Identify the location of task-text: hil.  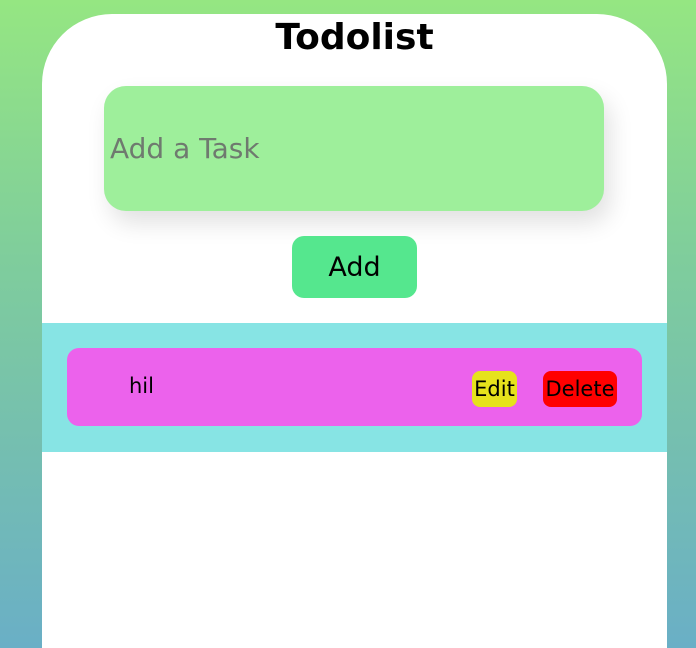
(141, 386).